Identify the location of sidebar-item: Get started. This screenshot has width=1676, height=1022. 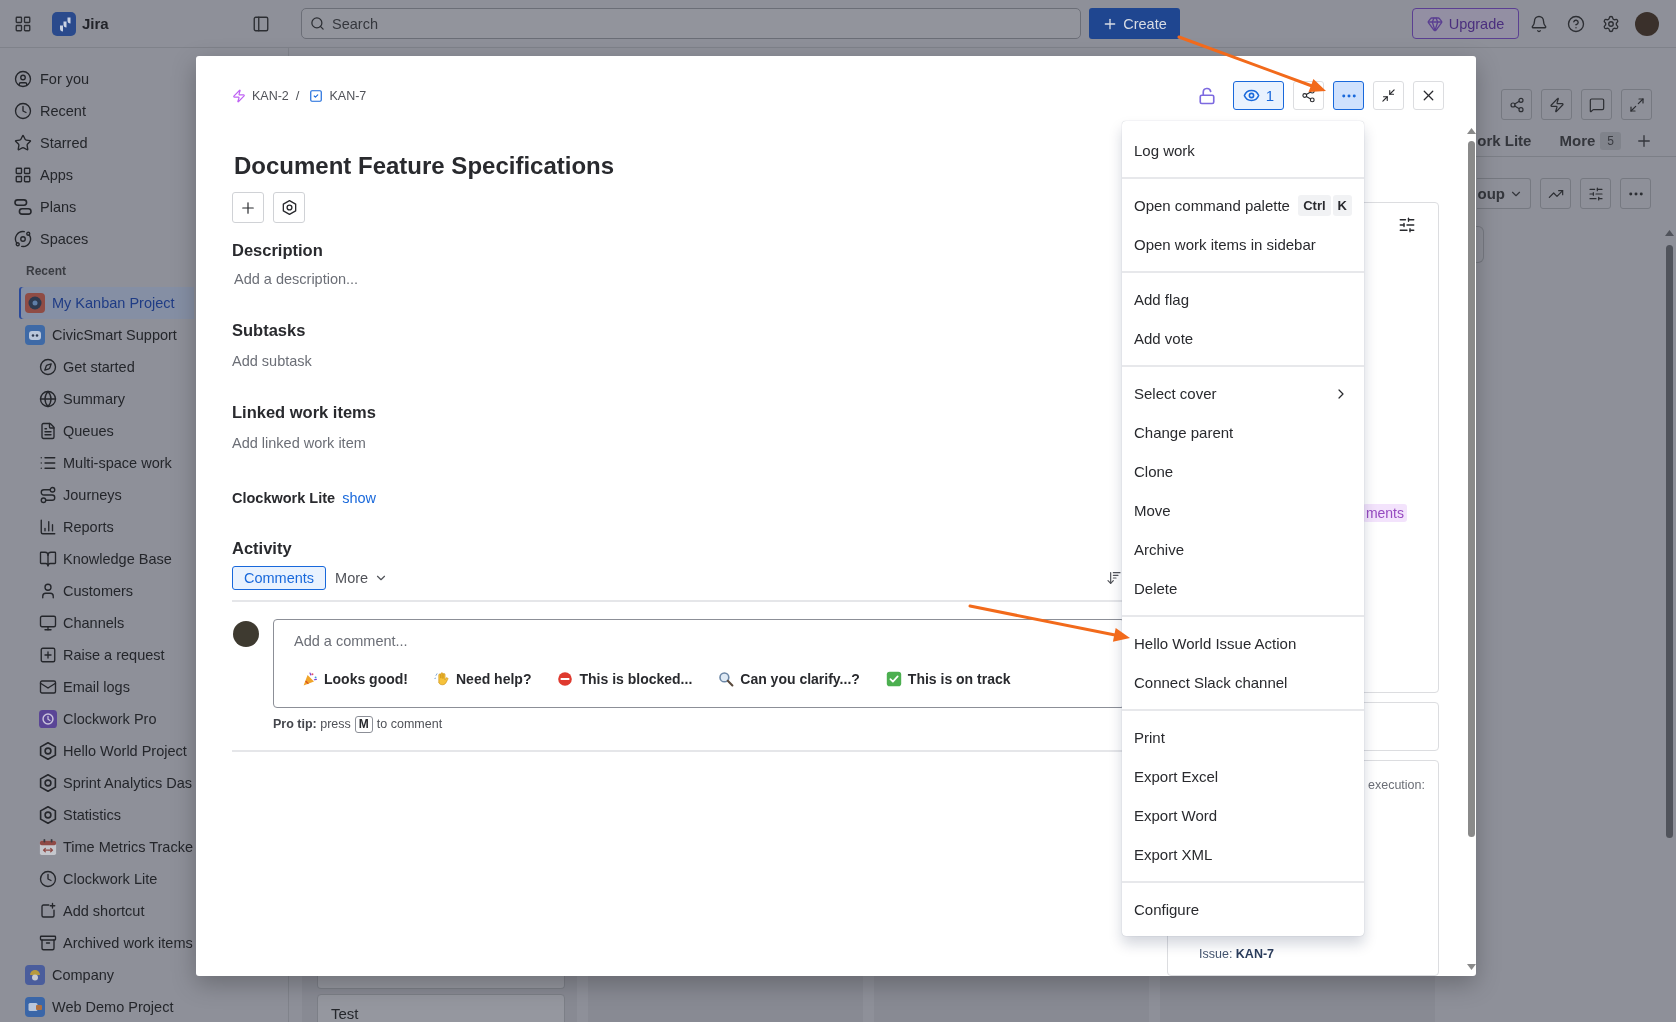
(97, 367).